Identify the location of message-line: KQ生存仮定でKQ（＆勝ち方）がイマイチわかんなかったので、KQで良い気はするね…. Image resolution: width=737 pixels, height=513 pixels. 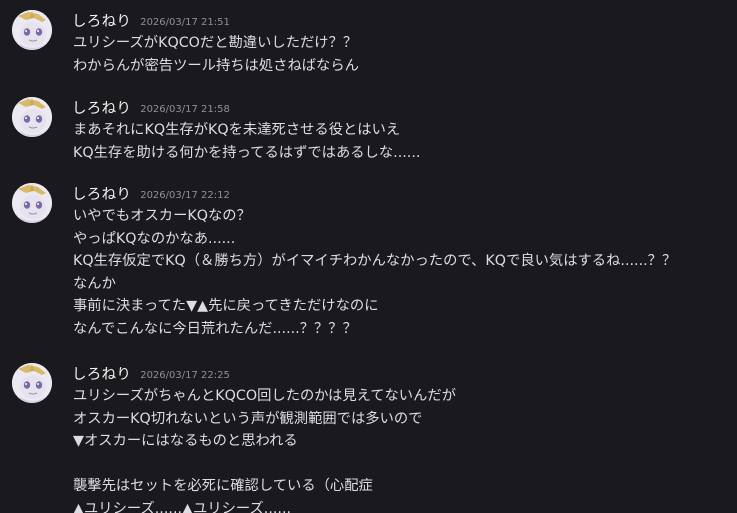
(375, 261).